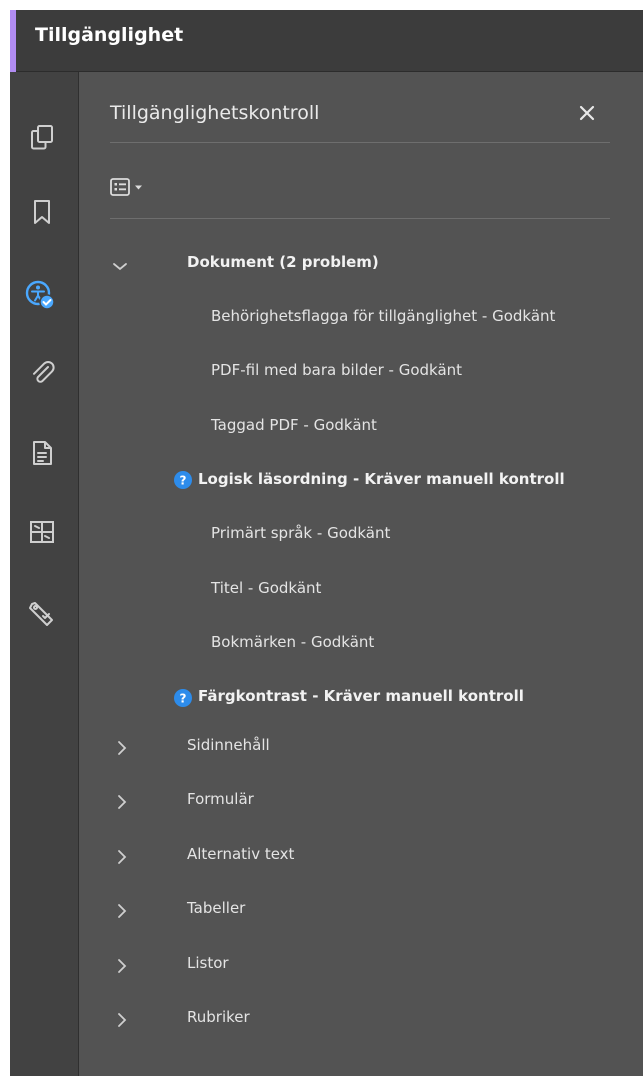 This screenshot has width=643, height=1076. I want to click on panel-header: Tillgänglighet, so click(326, 41).